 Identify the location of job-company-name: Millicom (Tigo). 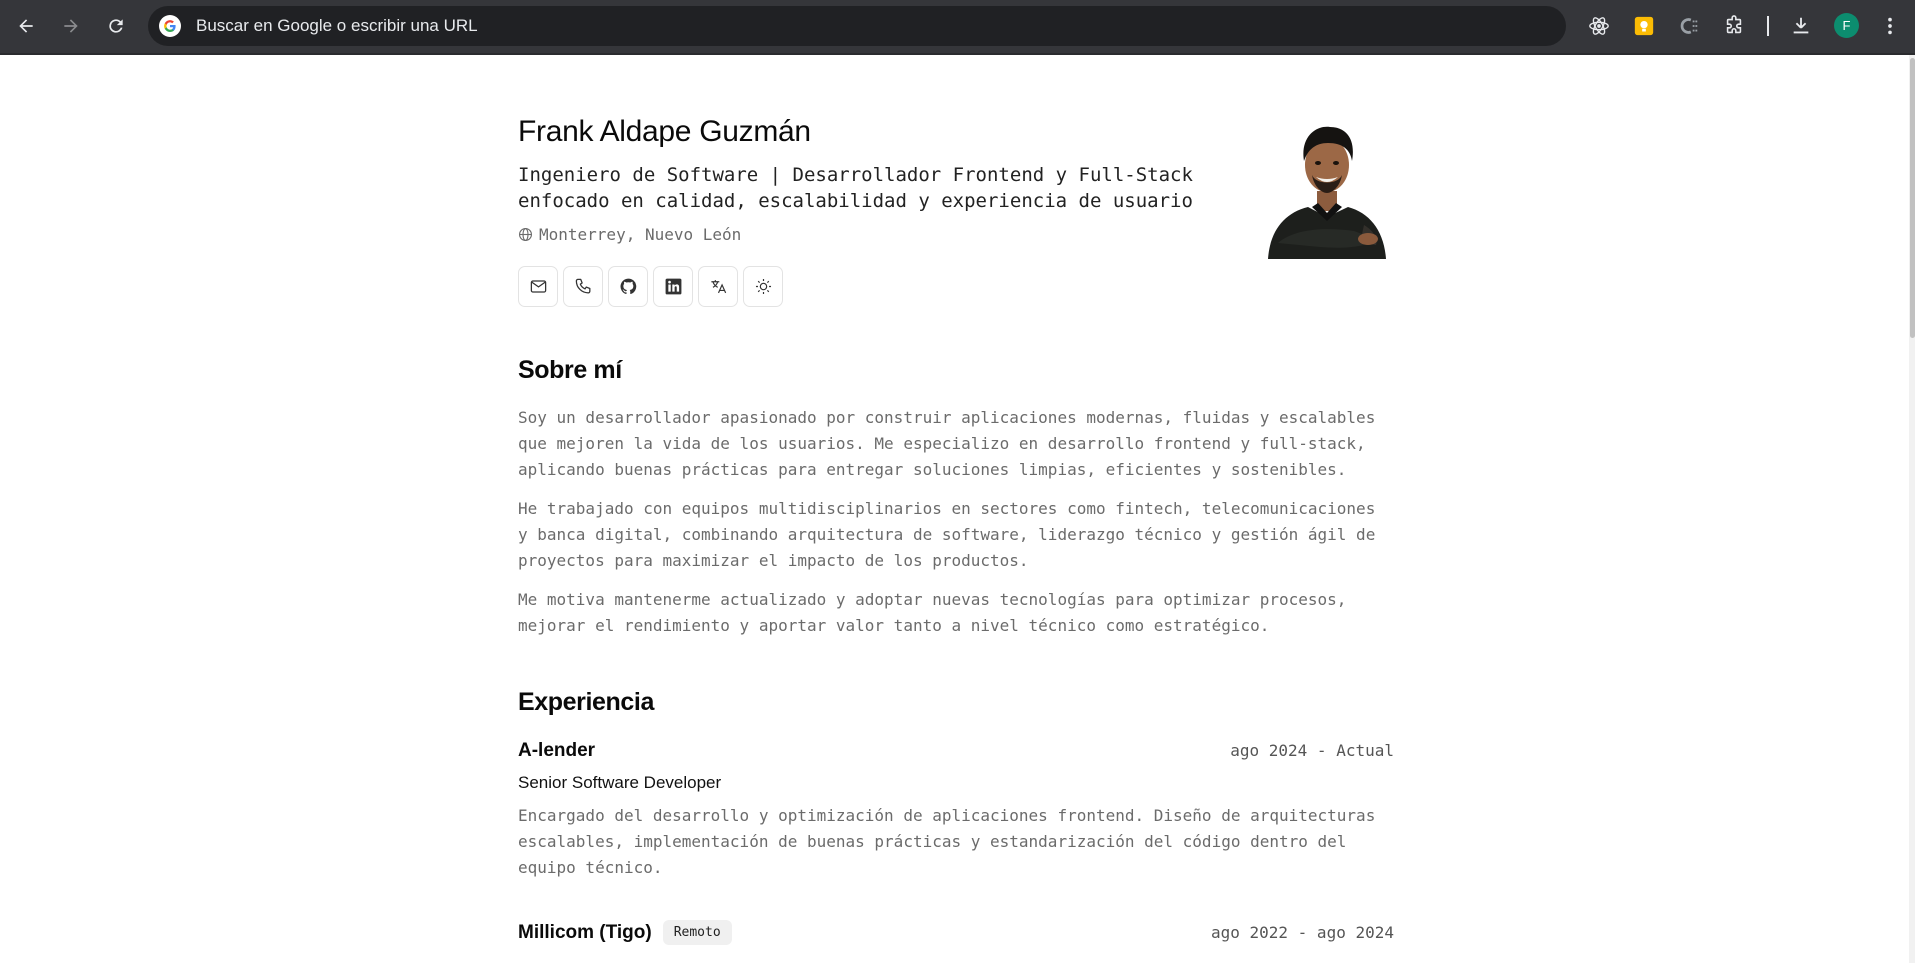
(585, 932).